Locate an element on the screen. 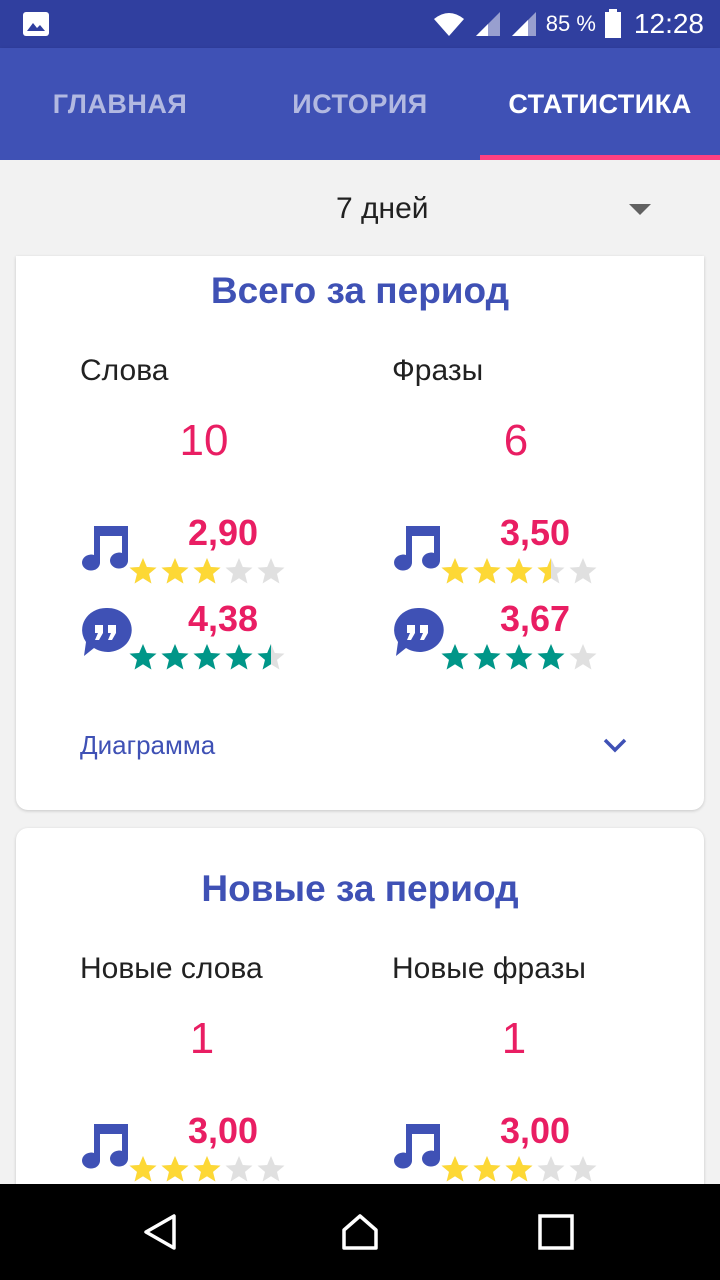 The width and height of the screenshot is (720, 1280). new-phrases-listening-score: 3,00 is located at coordinates (535, 1130).